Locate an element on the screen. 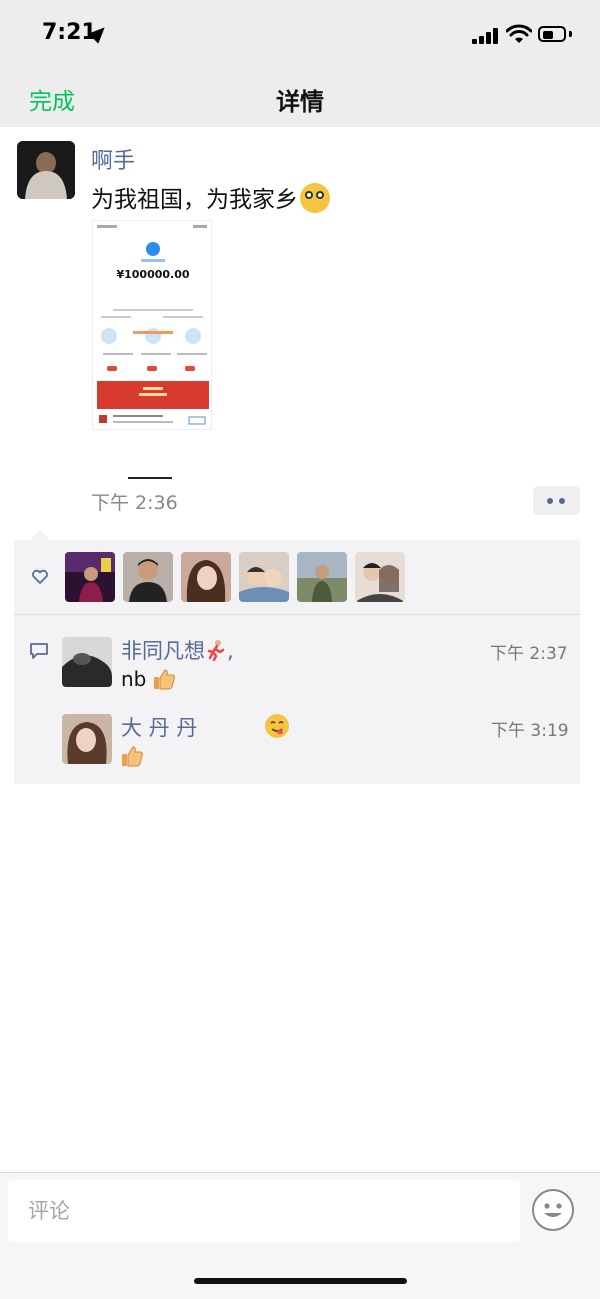 The width and height of the screenshot is (600, 1299). more-button is located at coordinates (556, 500).